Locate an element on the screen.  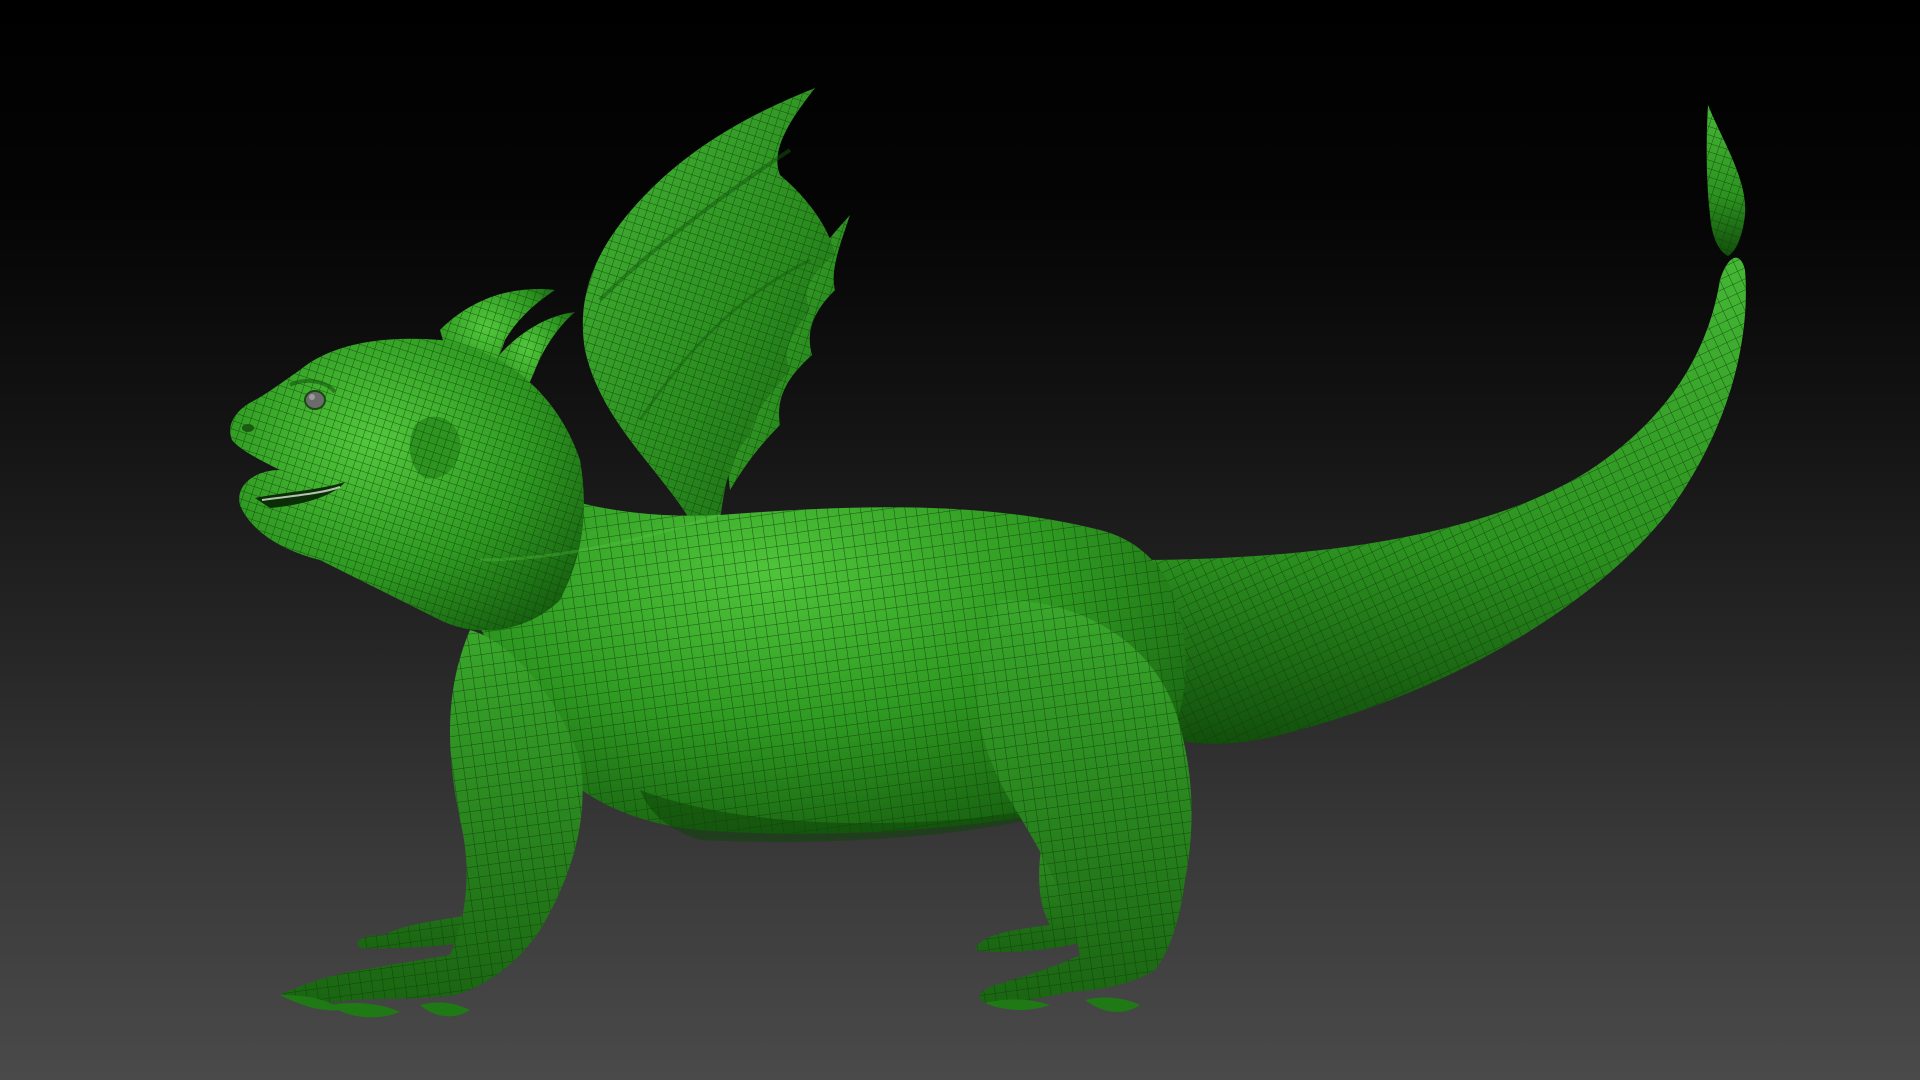
front-leg-near is located at coordinates (431, 824).